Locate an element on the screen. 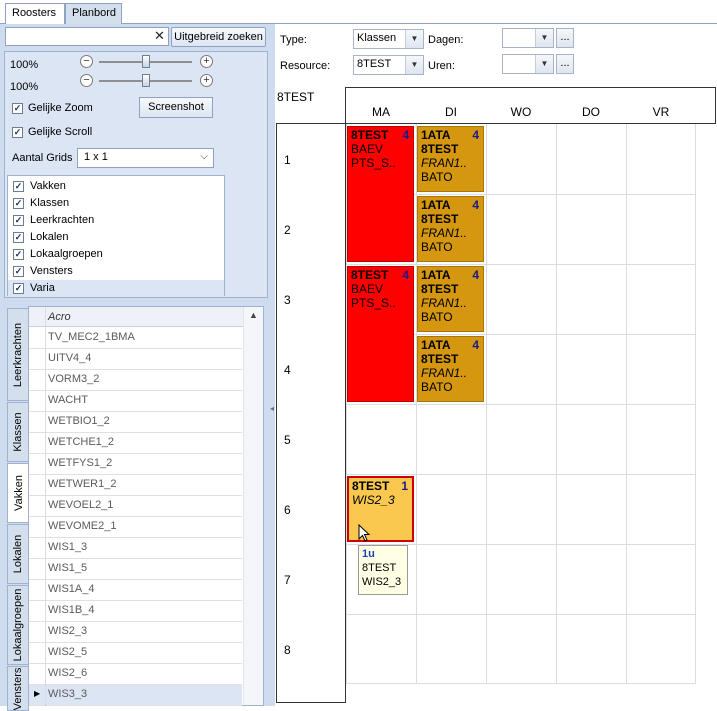 This screenshot has height=711, width=717. screenshot-button: Screenshot is located at coordinates (176, 107).